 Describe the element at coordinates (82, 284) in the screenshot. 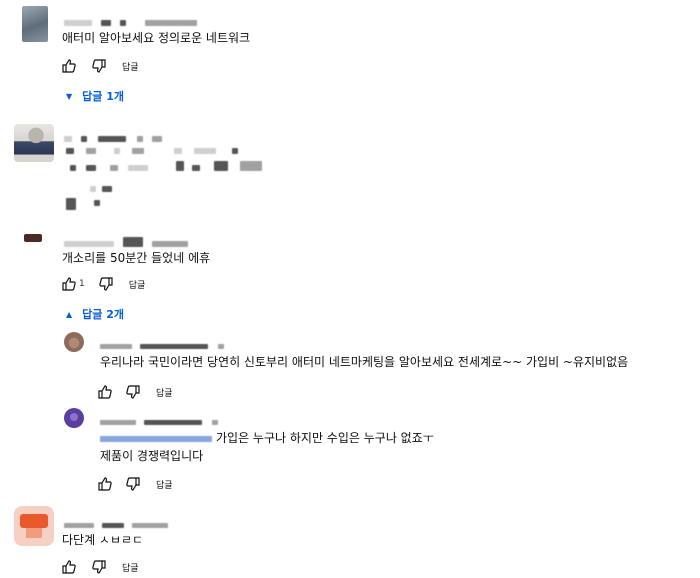

I see `like-count: 1` at that location.